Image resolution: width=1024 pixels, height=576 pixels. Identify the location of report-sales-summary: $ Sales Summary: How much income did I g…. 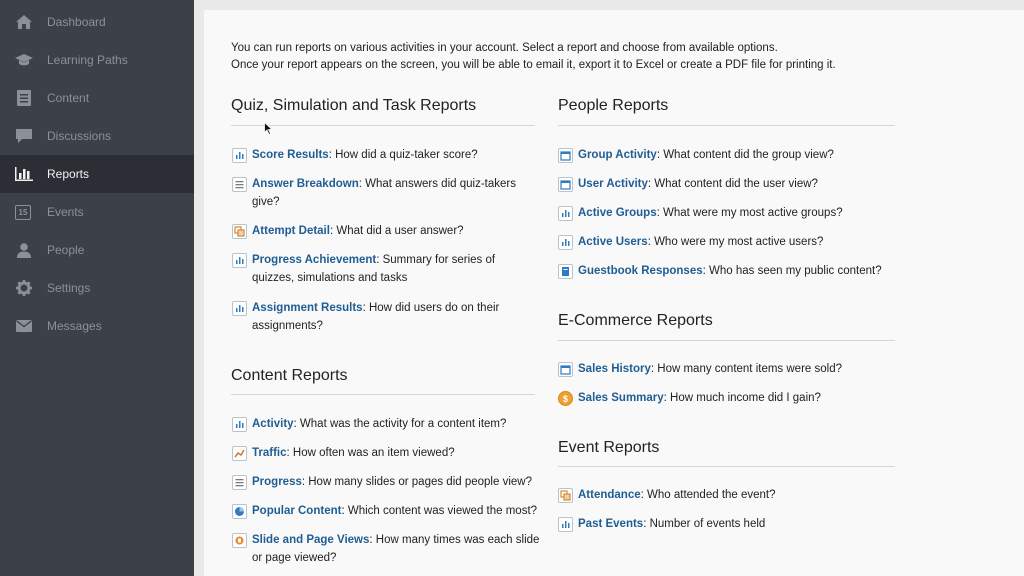
(728, 398).